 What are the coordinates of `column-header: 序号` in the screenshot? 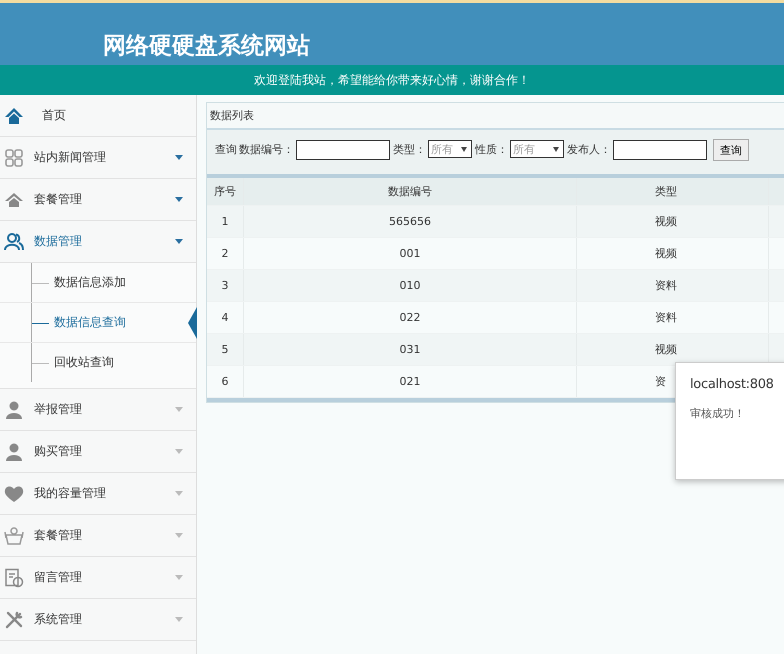 It's located at (225, 191).